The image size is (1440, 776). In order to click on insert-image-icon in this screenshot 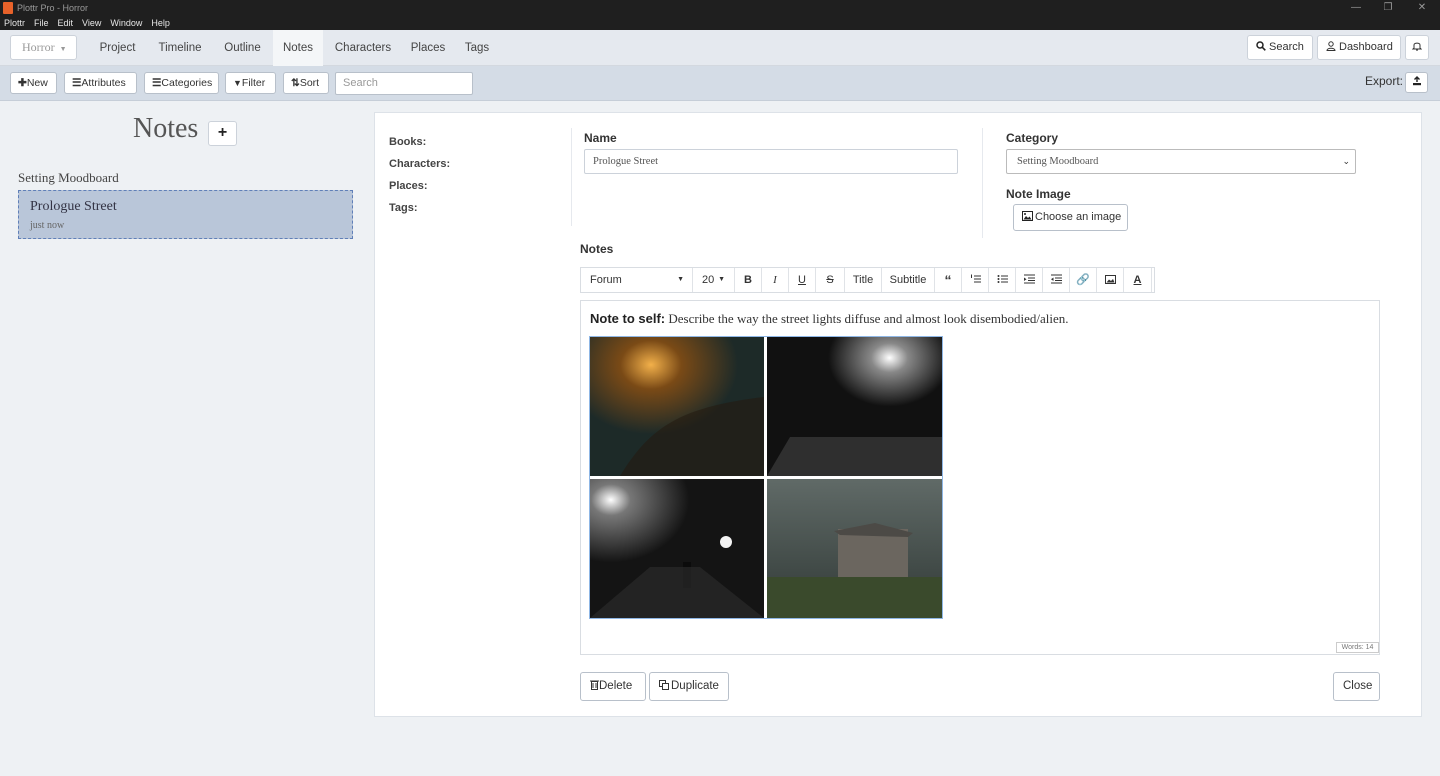, I will do `click(1110, 280)`.